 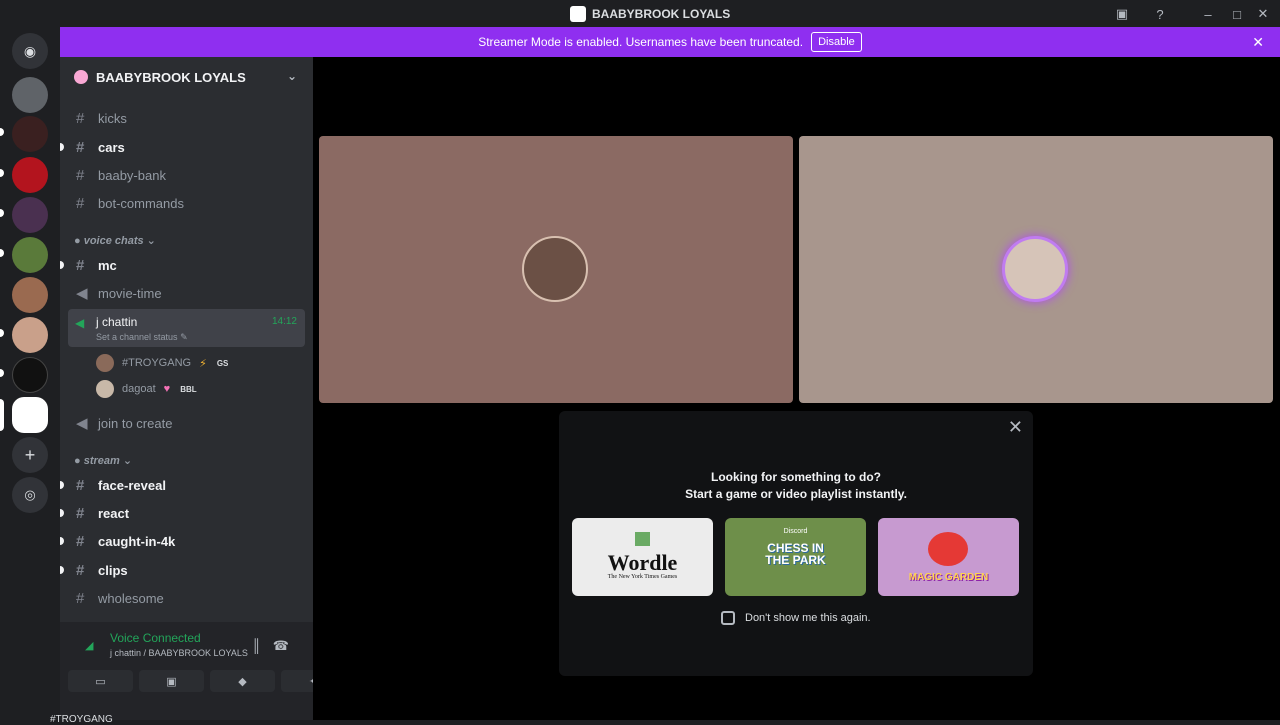 I want to click on voice-channel-j-chattin: ◀ j chattin Set a channel status ✎ 14:12, so click(x=186, y=328).